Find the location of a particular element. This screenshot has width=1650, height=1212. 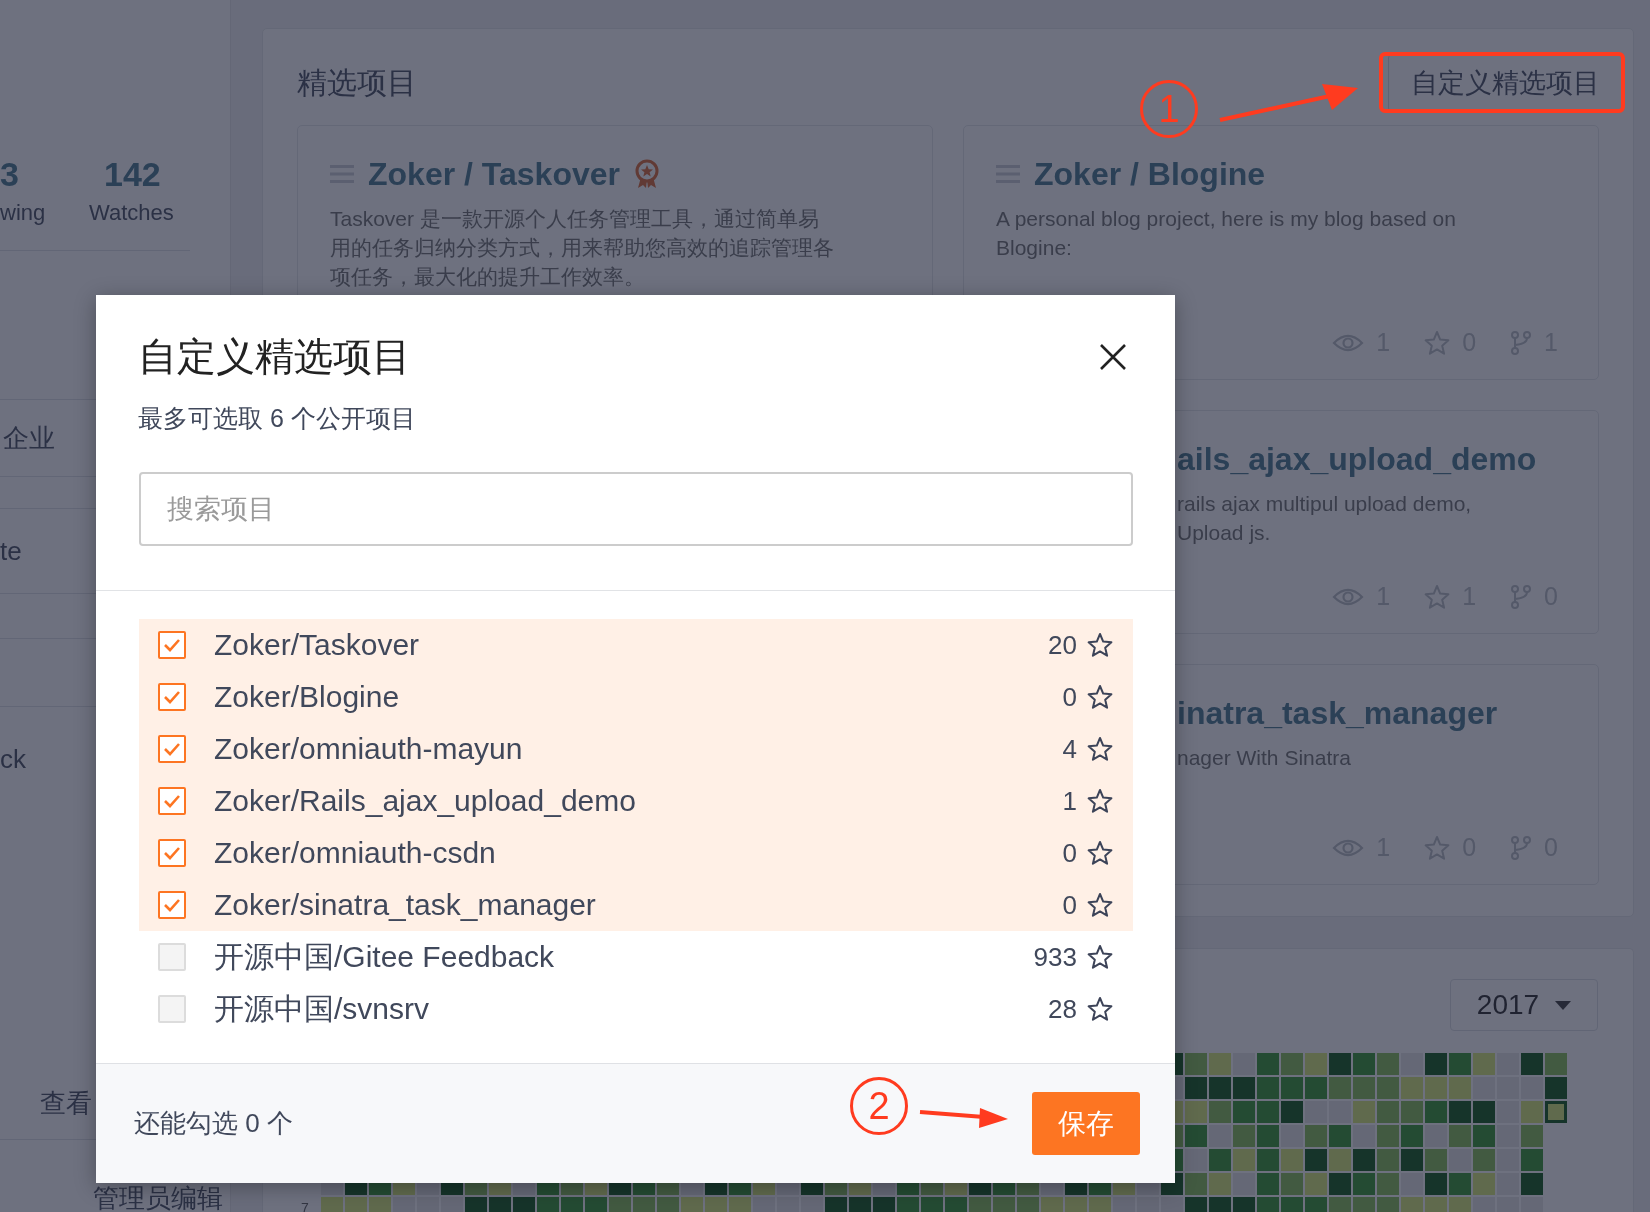

project-option: Zoker/Rails_ajax_upload_demo 1 is located at coordinates (636, 801).